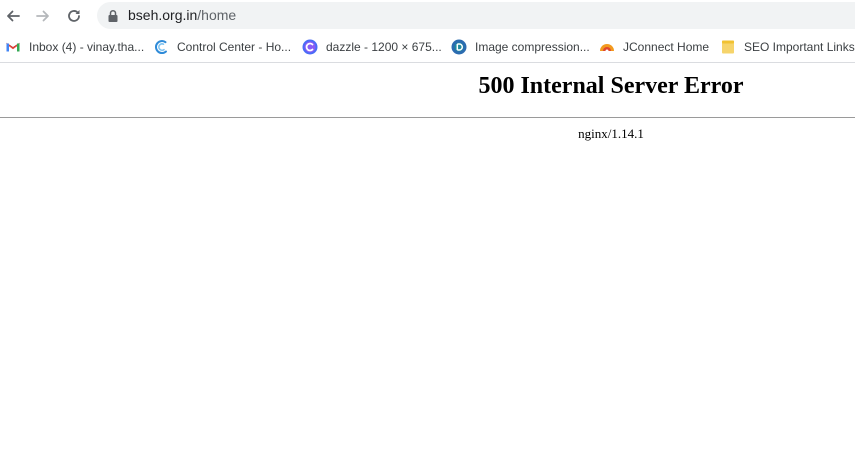 This screenshot has width=855, height=455. I want to click on address-bar: bseh.org.in/home, so click(476, 15).